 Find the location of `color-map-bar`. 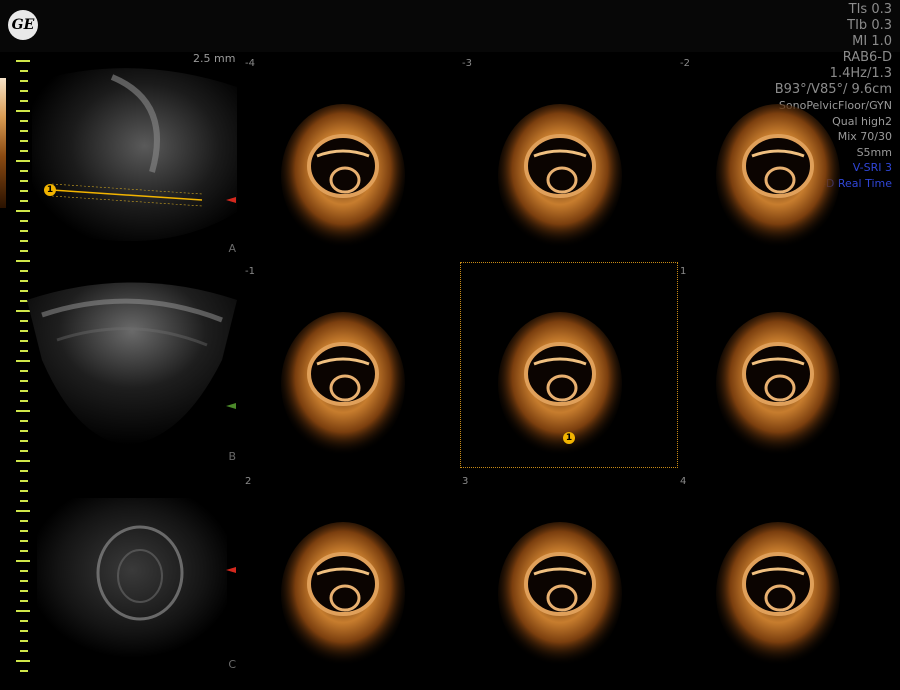

color-map-bar is located at coordinates (3, 143).